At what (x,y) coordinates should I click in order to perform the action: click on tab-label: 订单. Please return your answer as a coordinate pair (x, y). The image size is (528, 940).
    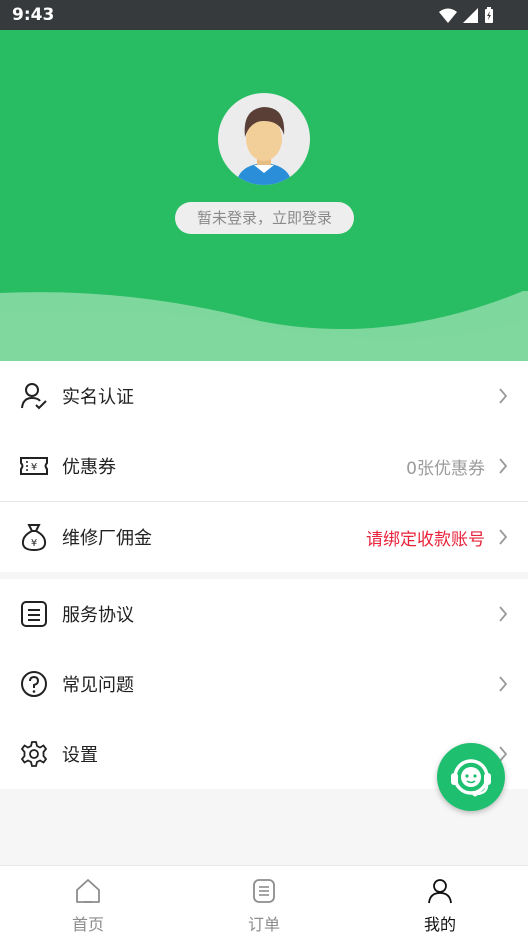
    Looking at the image, I should click on (263, 924).